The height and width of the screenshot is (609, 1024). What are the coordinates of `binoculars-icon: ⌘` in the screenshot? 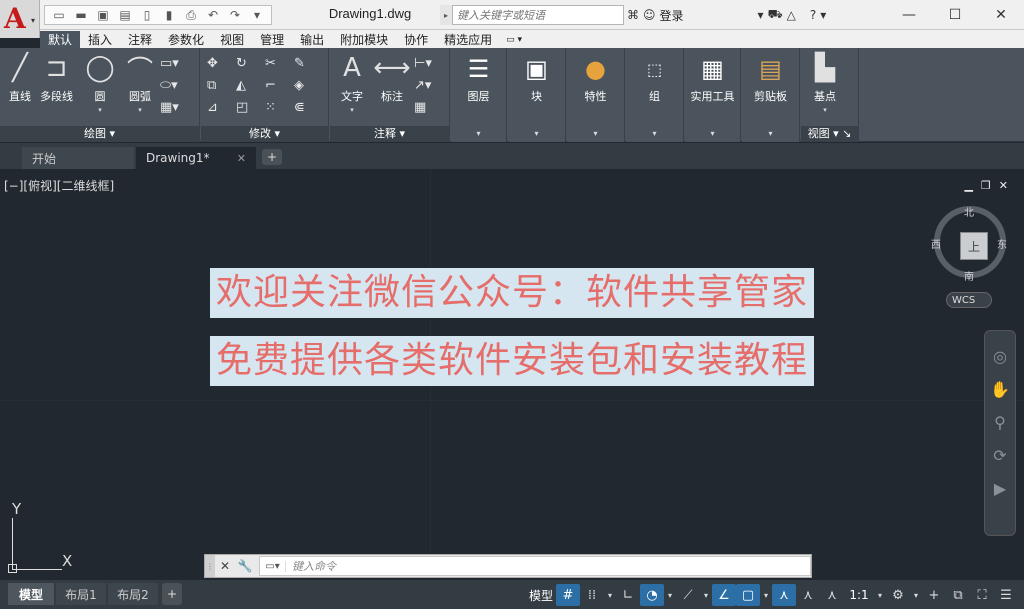 It's located at (633, 15).